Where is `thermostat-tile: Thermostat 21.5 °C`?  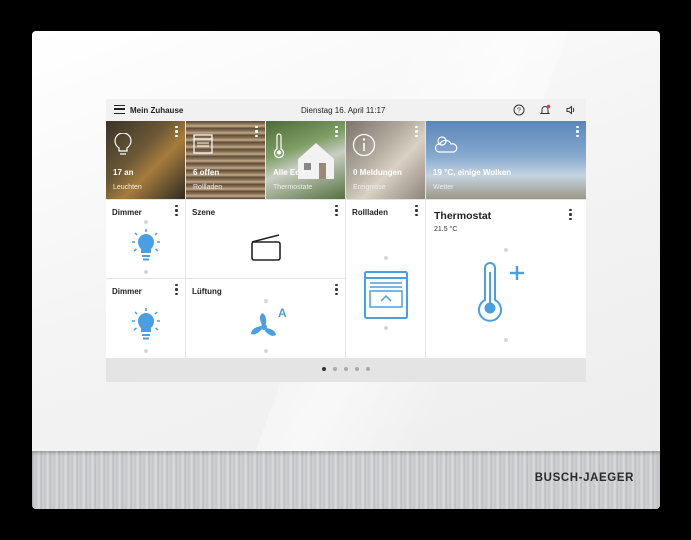
thermostat-tile: Thermostat 21.5 °C is located at coordinates (506, 279).